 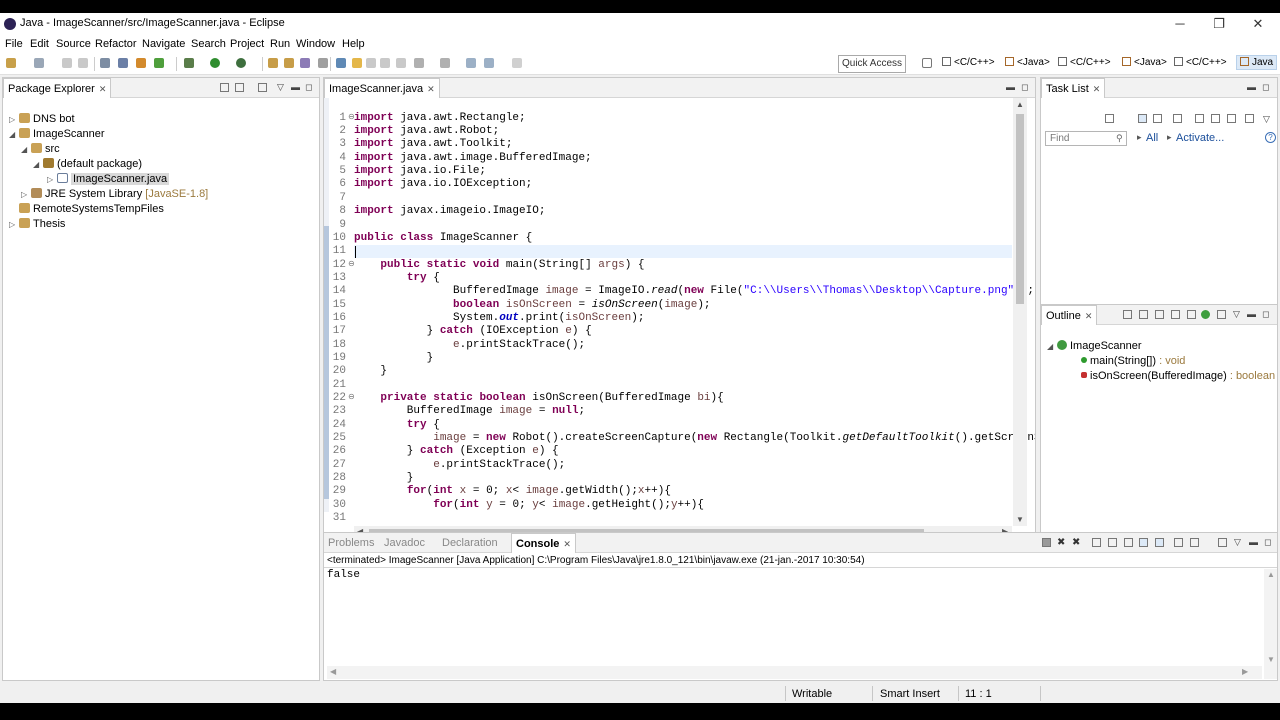 What do you see at coordinates (1175, 314) in the screenshot?
I see `hide-static-icon` at bounding box center [1175, 314].